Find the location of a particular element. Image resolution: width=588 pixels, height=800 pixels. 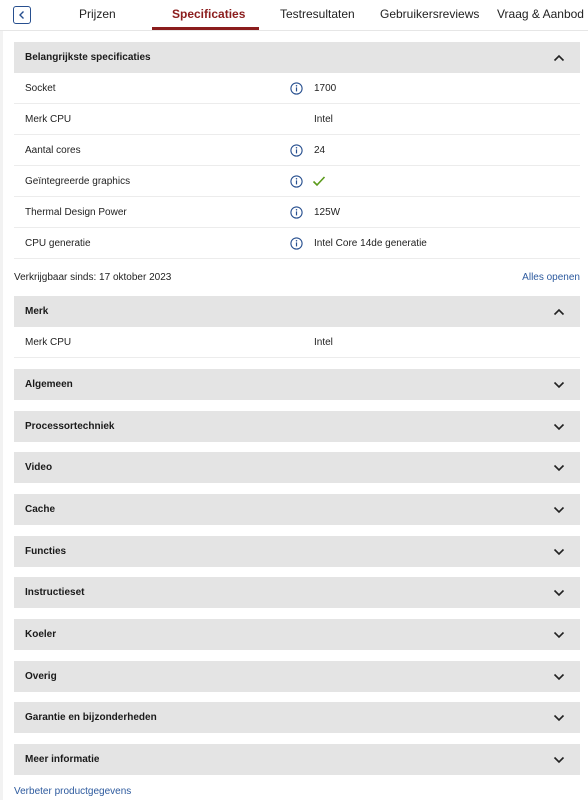

left-edge is located at coordinates (1, 400).